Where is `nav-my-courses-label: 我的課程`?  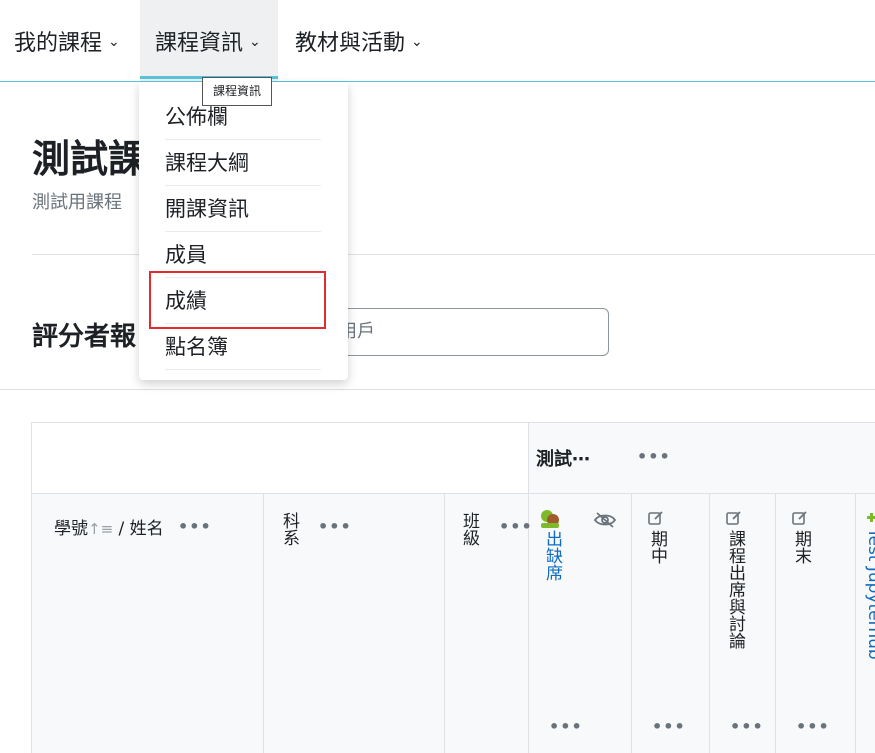 nav-my-courses-label: 我的課程 is located at coordinates (58, 43).